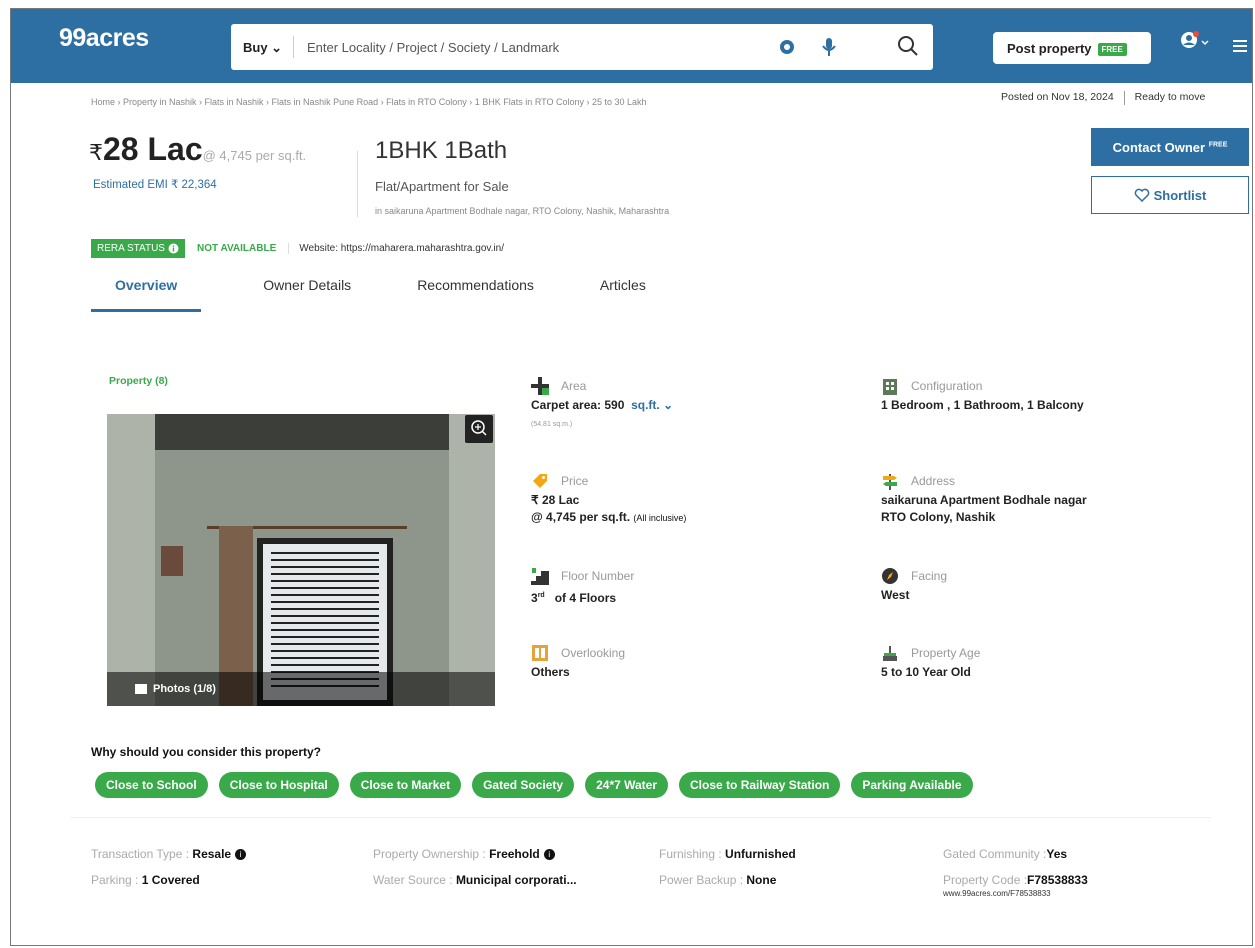 This screenshot has width=1255, height=948. I want to click on contact-owner-button: Contact Owner FREE, so click(1170, 147).